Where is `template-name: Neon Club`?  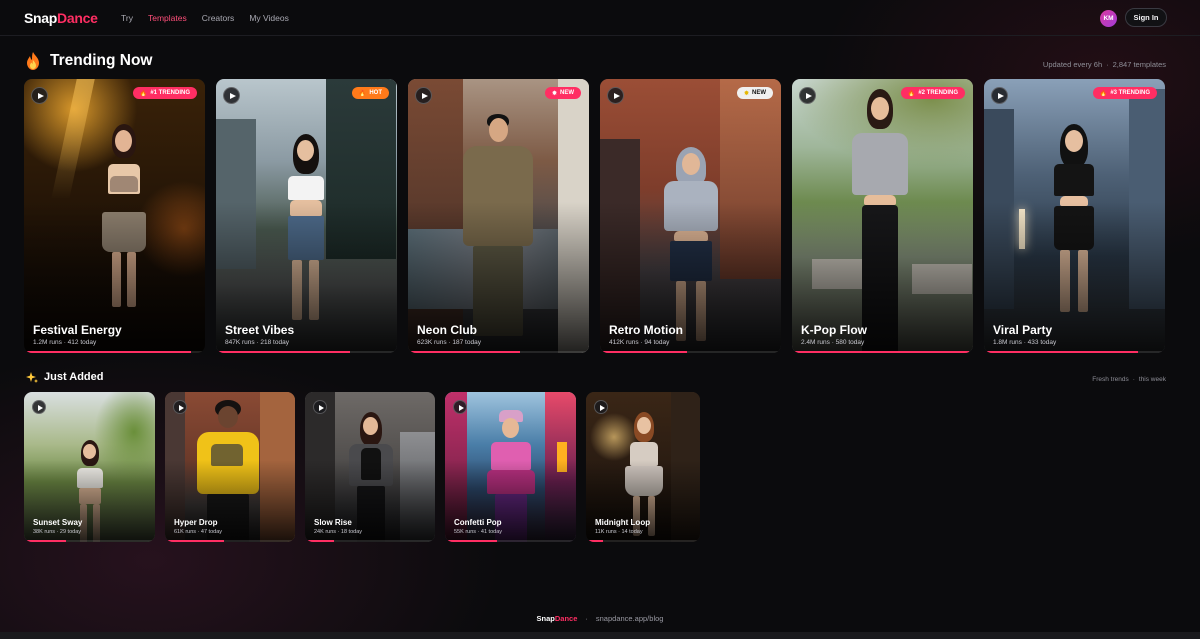 template-name: Neon Club is located at coordinates (447, 330).